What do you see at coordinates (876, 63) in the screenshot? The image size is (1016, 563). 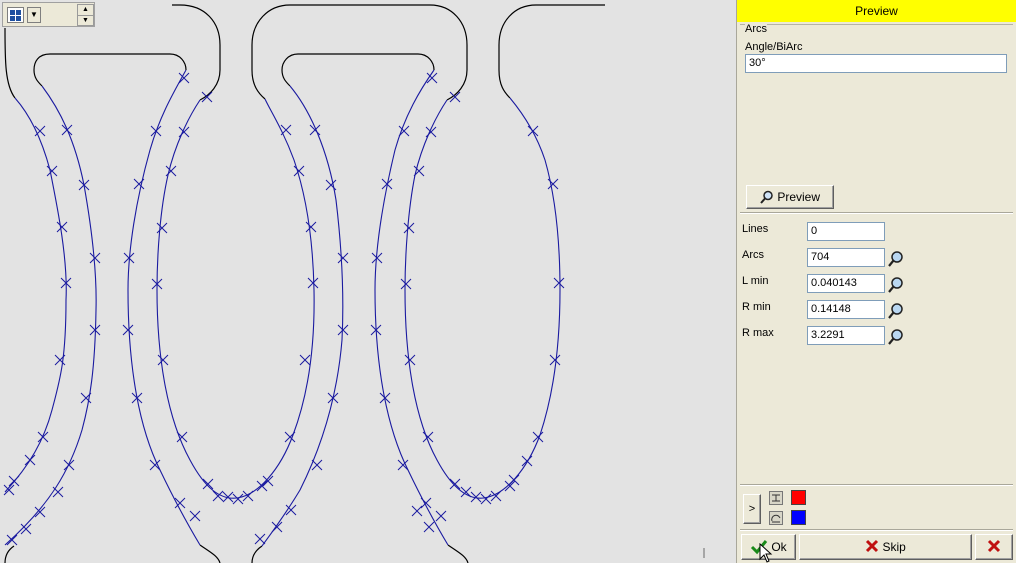 I see `angle-biarc-input: 30°` at bounding box center [876, 63].